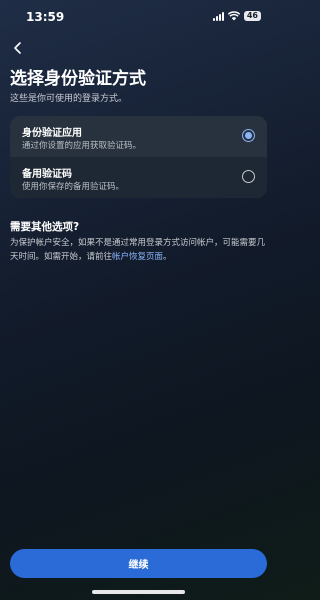  What do you see at coordinates (167, 257) in the screenshot?
I see `help-end: 。` at bounding box center [167, 257].